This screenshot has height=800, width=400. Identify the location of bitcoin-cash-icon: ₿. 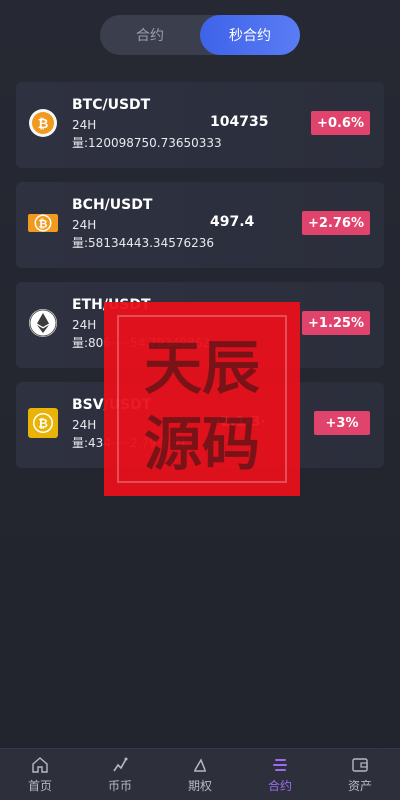
(43, 223).